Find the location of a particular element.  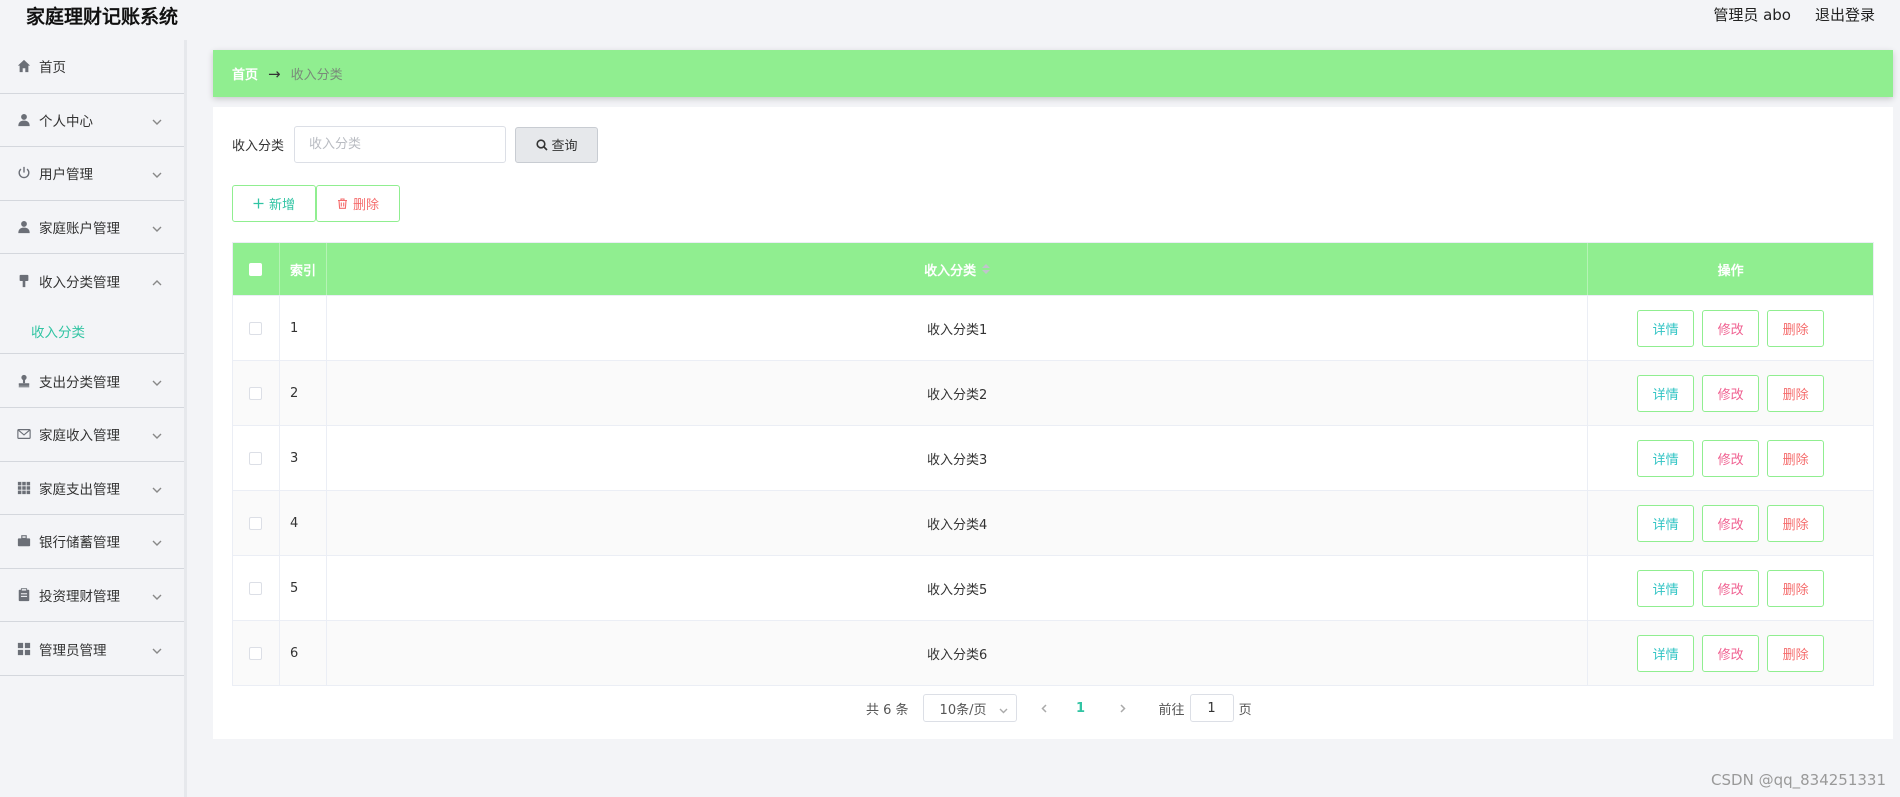

search-label: 收入分类 is located at coordinates (258, 146).